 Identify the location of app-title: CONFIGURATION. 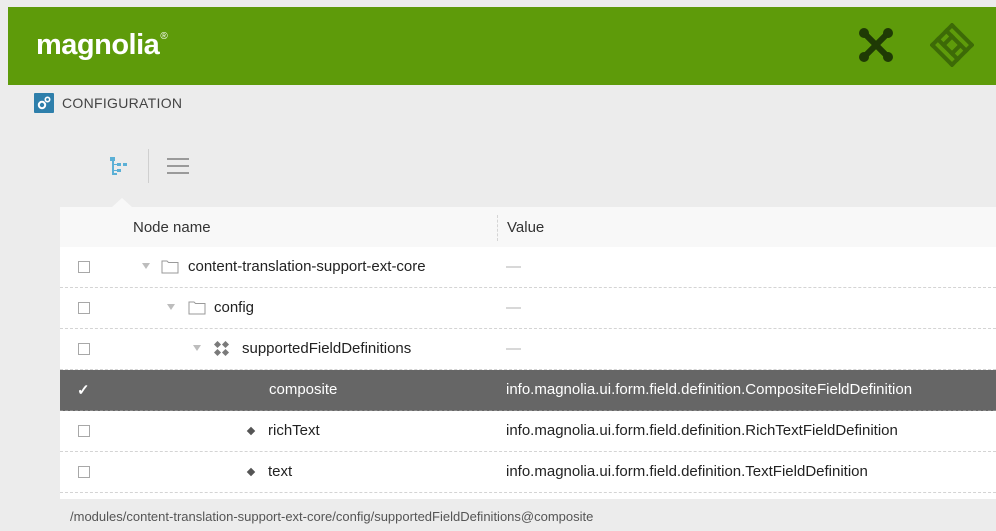
(122, 103).